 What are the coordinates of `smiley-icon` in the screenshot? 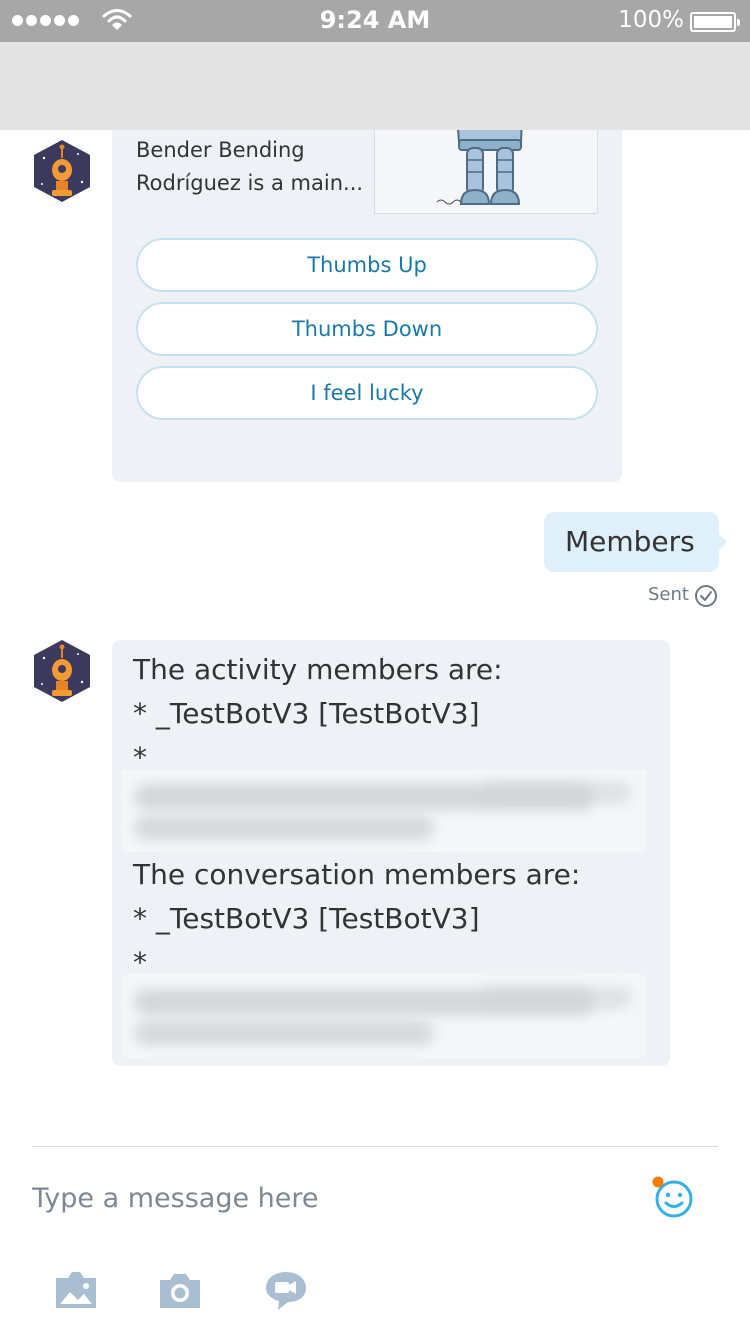 It's located at (673, 1197).